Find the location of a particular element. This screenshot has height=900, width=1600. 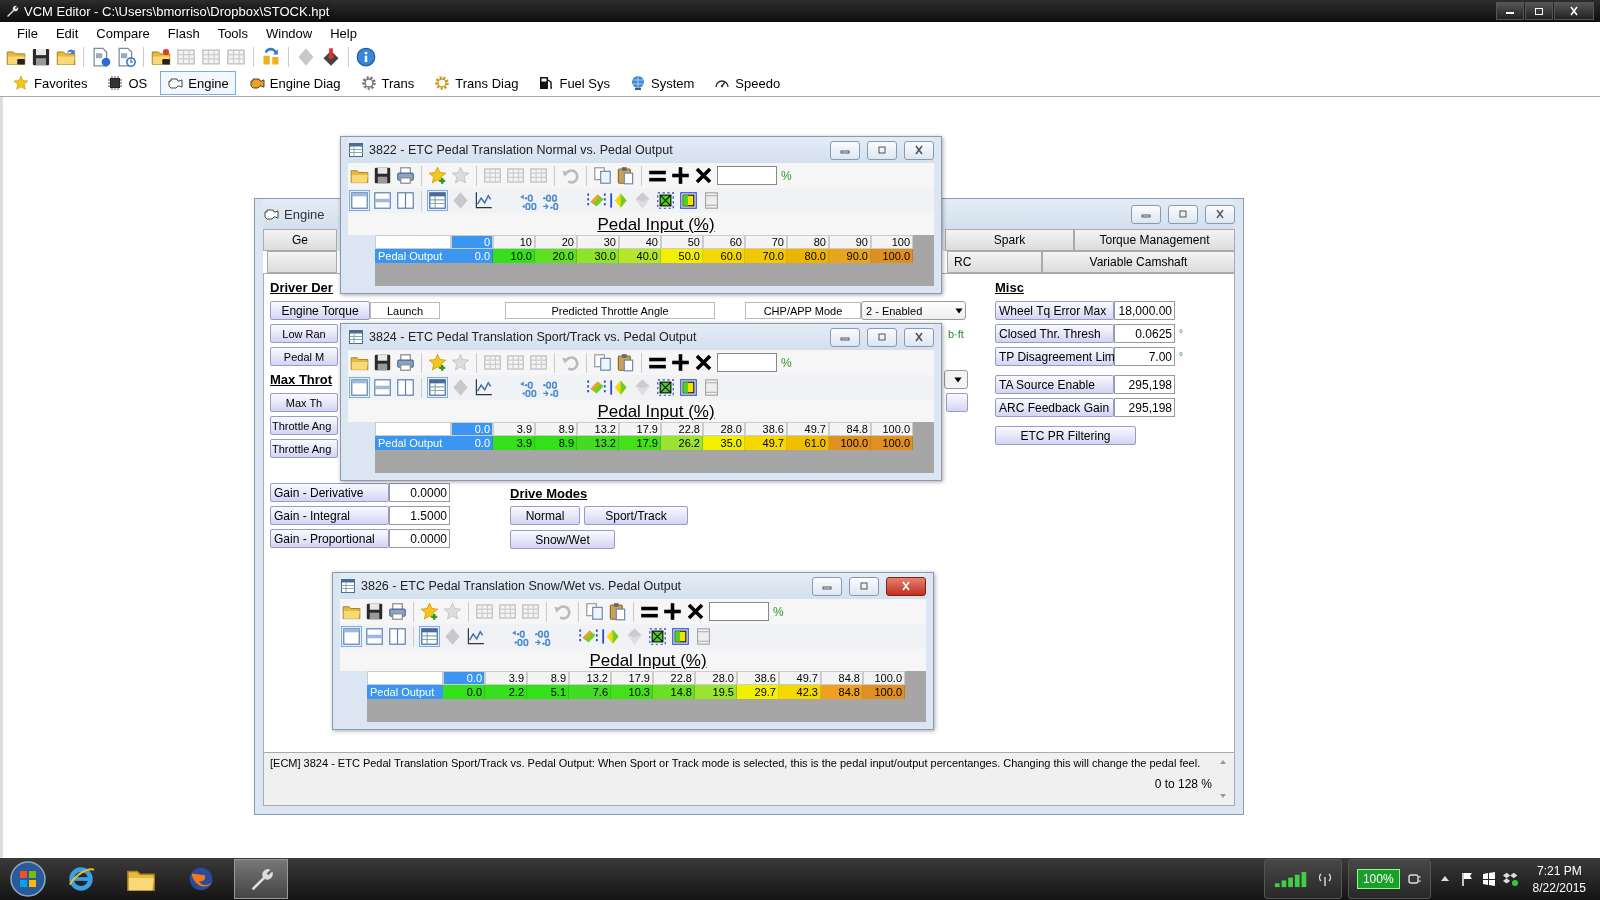

column-header: 13.2 is located at coordinates (598, 429).